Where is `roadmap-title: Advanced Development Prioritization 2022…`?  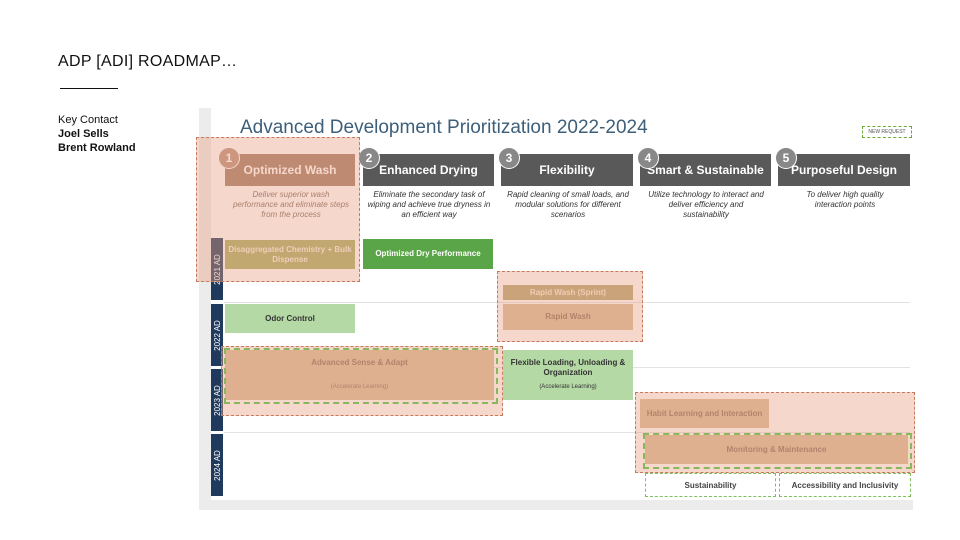 roadmap-title: Advanced Development Prioritization 2022… is located at coordinates (444, 127).